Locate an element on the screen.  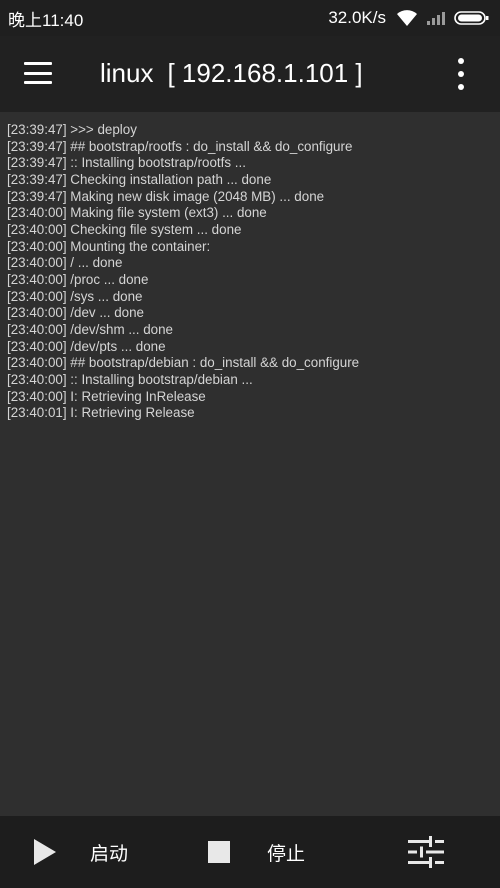
status-indicators: 32.0K/s is located at coordinates (409, 18).